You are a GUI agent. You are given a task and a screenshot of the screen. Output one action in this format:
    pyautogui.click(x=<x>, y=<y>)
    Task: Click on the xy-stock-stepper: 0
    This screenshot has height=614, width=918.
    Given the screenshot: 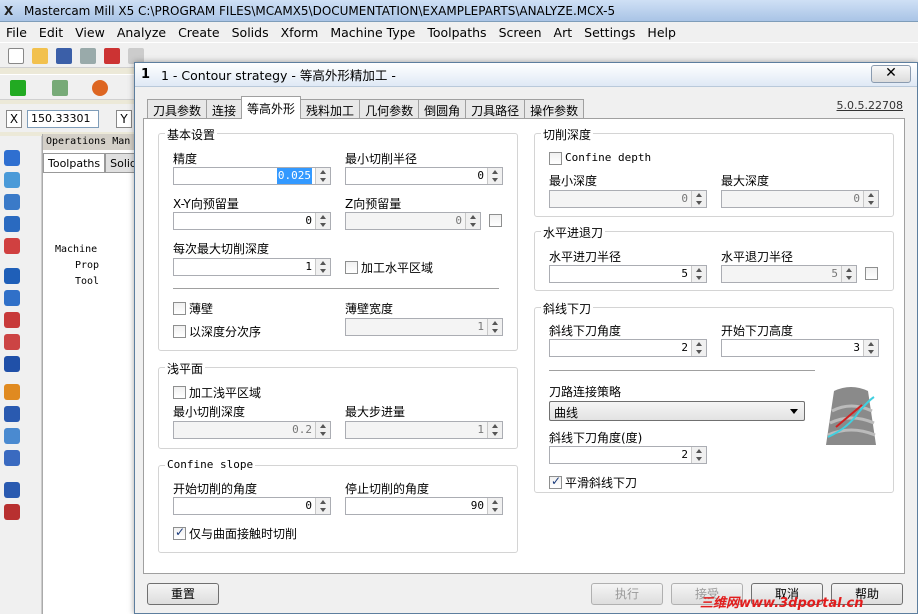 What is the action you would take?
    pyautogui.click(x=252, y=221)
    